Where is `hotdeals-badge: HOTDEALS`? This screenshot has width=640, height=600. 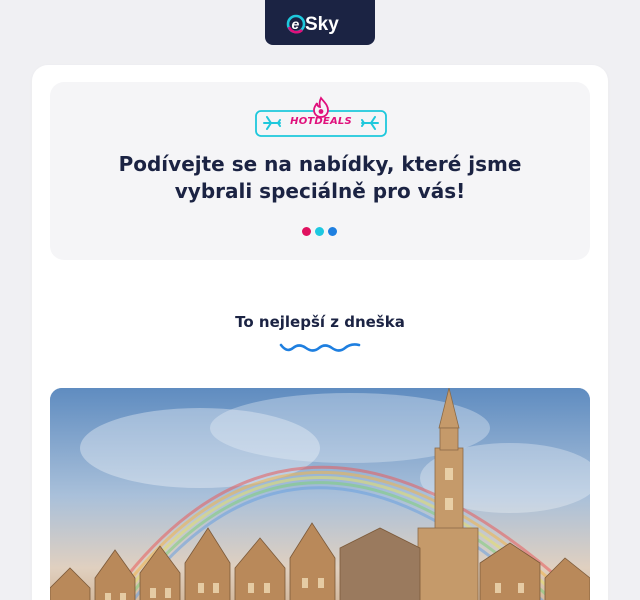 hotdeals-badge: HOTDEALS is located at coordinates (321, 117).